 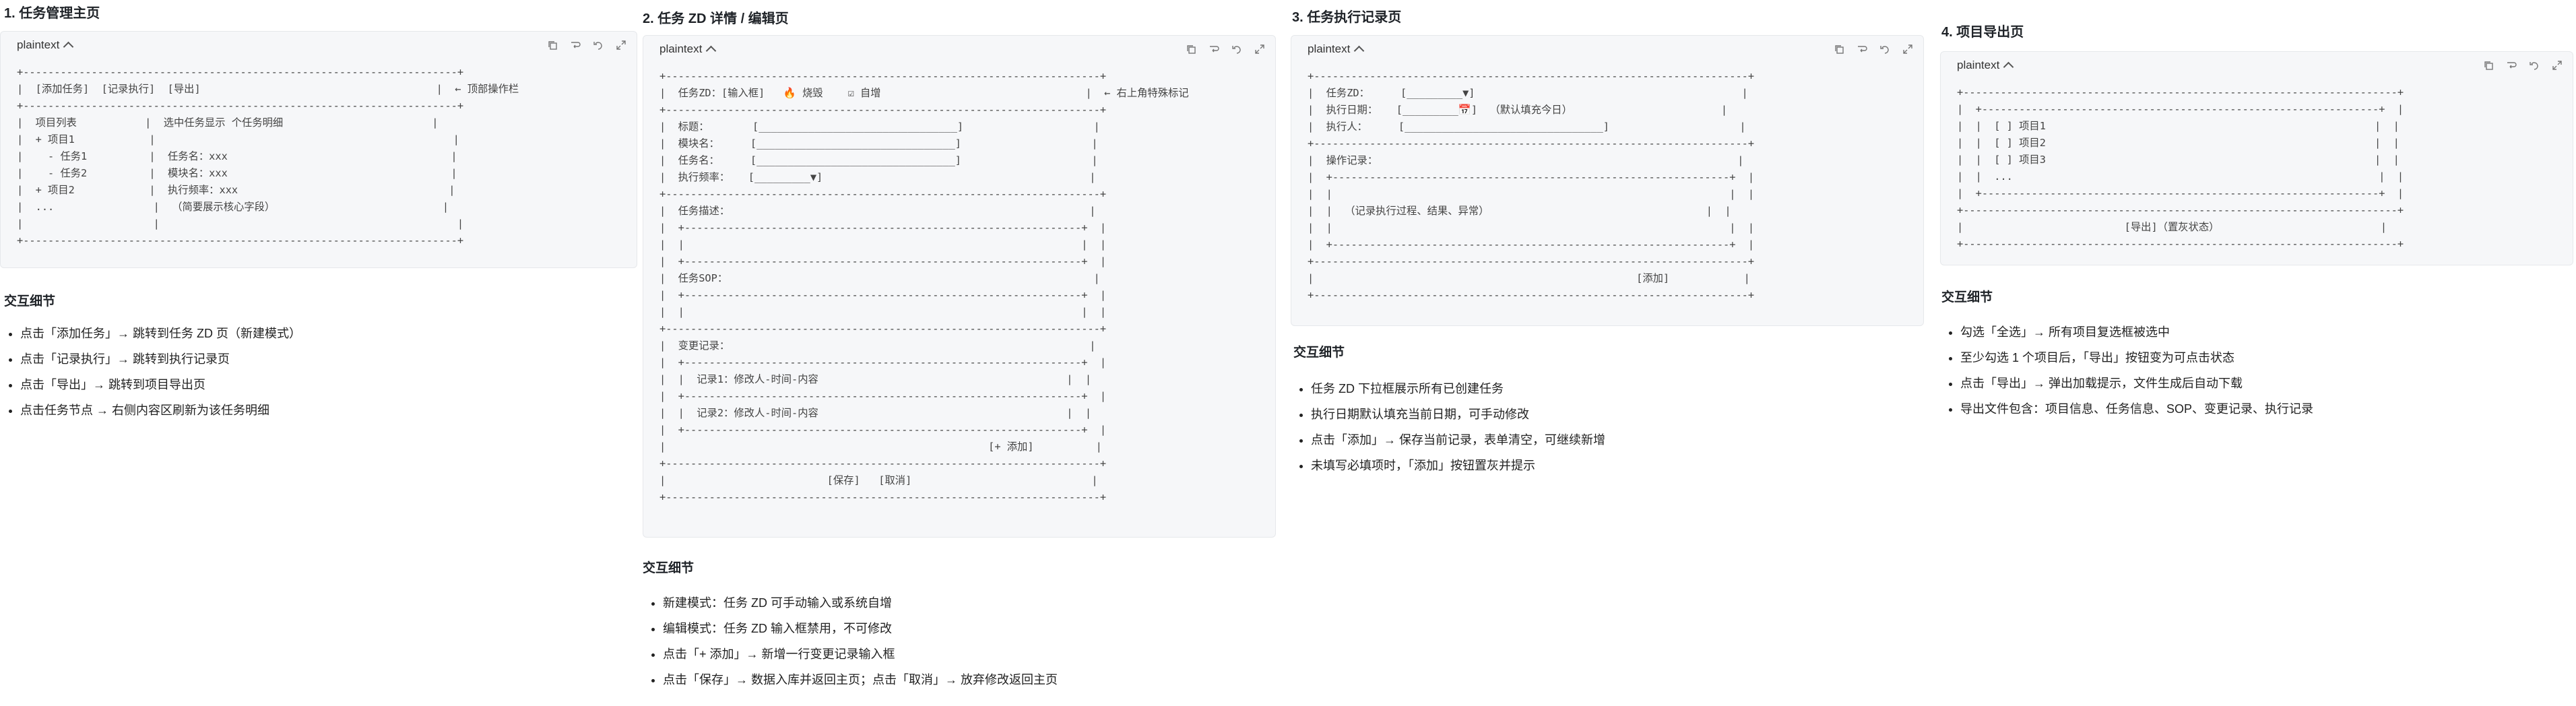 I want to click on section-title: 4. 项目导出页, so click(x=1982, y=32).